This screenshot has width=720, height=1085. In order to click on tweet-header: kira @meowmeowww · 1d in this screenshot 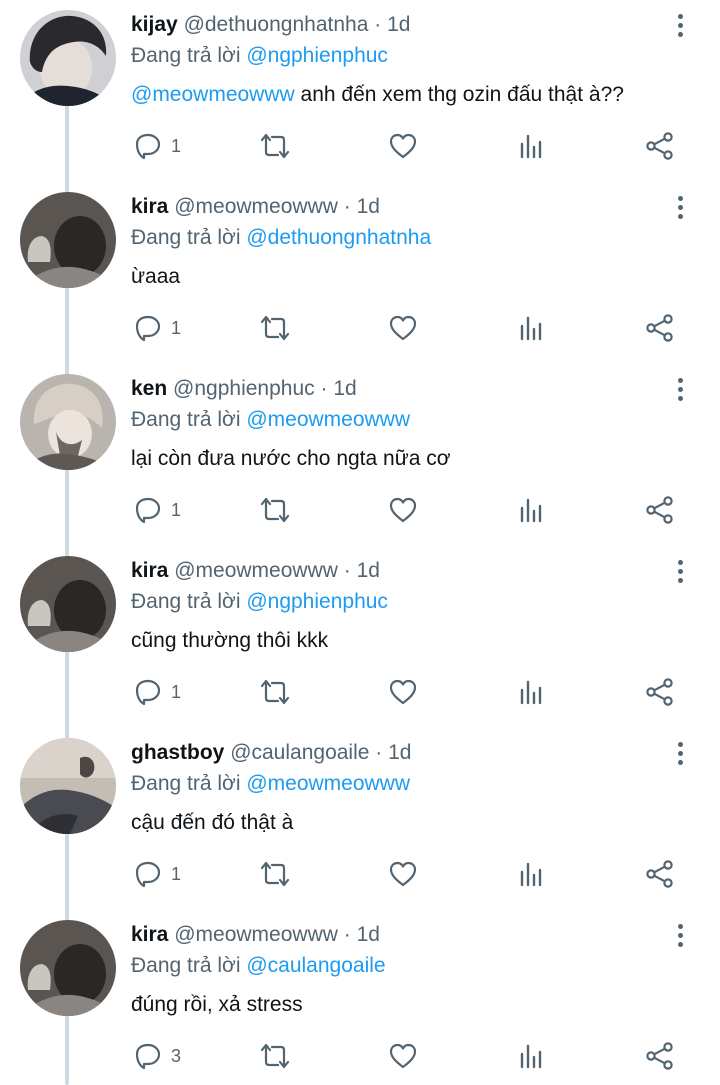, I will do `click(255, 571)`.